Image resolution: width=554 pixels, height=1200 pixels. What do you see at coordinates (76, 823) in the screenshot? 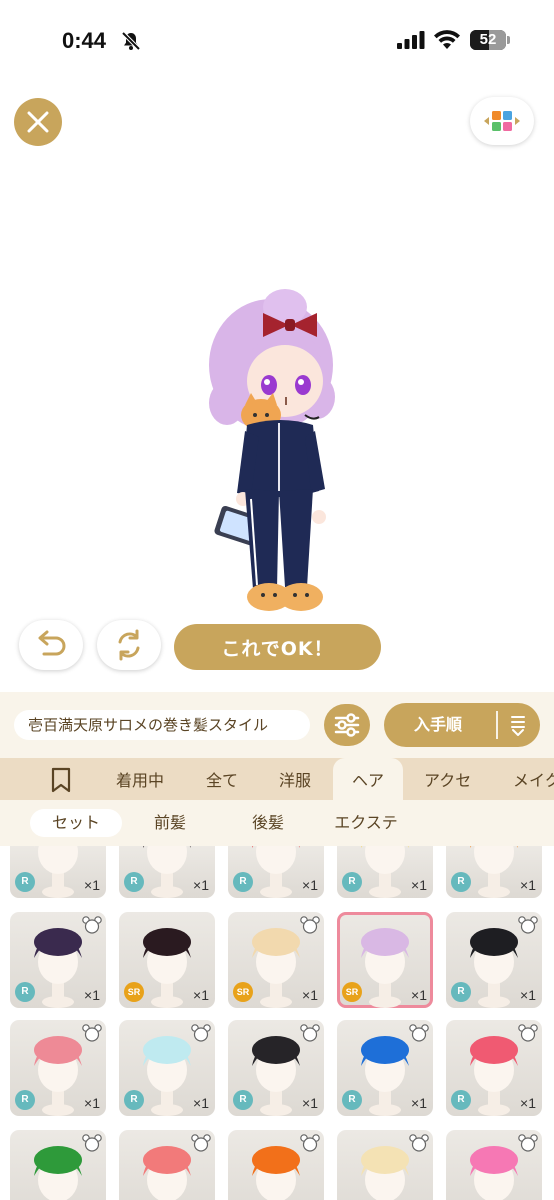
I see `subtab-set: セット` at bounding box center [76, 823].